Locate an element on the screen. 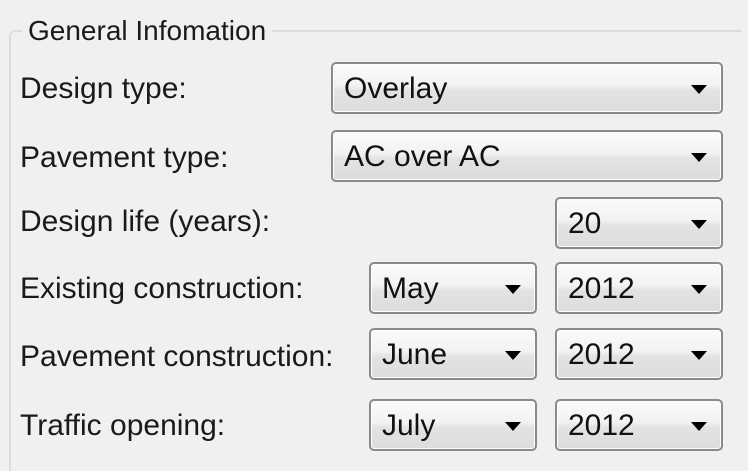 This screenshot has height=471, width=748. traffic-opening-year-value: 2012 is located at coordinates (601, 425).